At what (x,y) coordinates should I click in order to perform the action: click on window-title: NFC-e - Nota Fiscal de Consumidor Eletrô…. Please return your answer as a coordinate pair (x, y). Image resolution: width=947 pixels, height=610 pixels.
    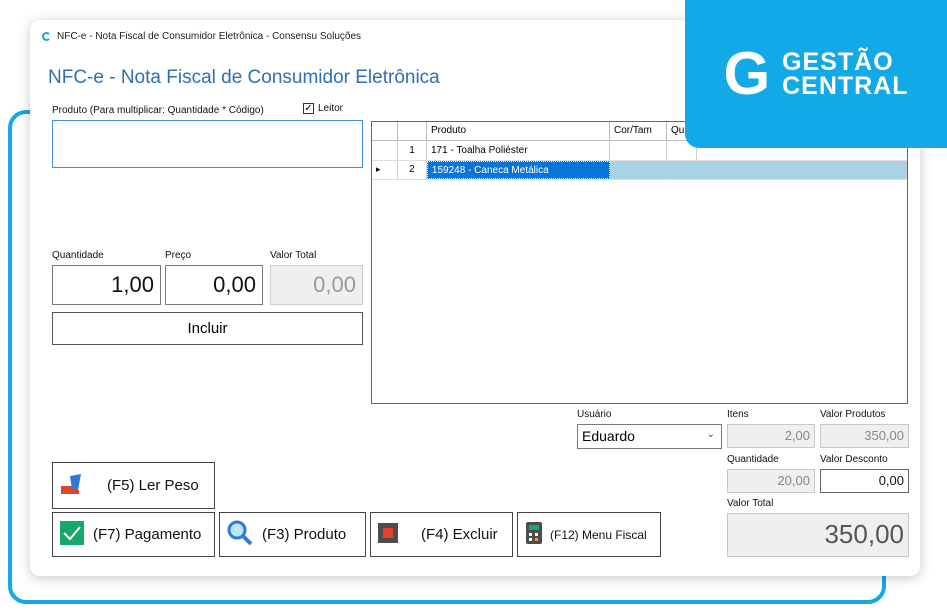
    Looking at the image, I should click on (209, 36).